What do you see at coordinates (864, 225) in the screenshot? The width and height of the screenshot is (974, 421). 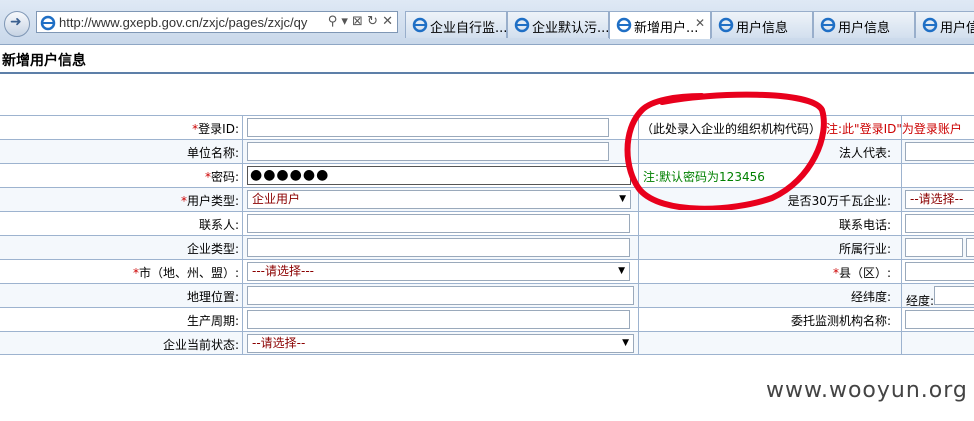 I see `phone-label: 联系电话:` at bounding box center [864, 225].